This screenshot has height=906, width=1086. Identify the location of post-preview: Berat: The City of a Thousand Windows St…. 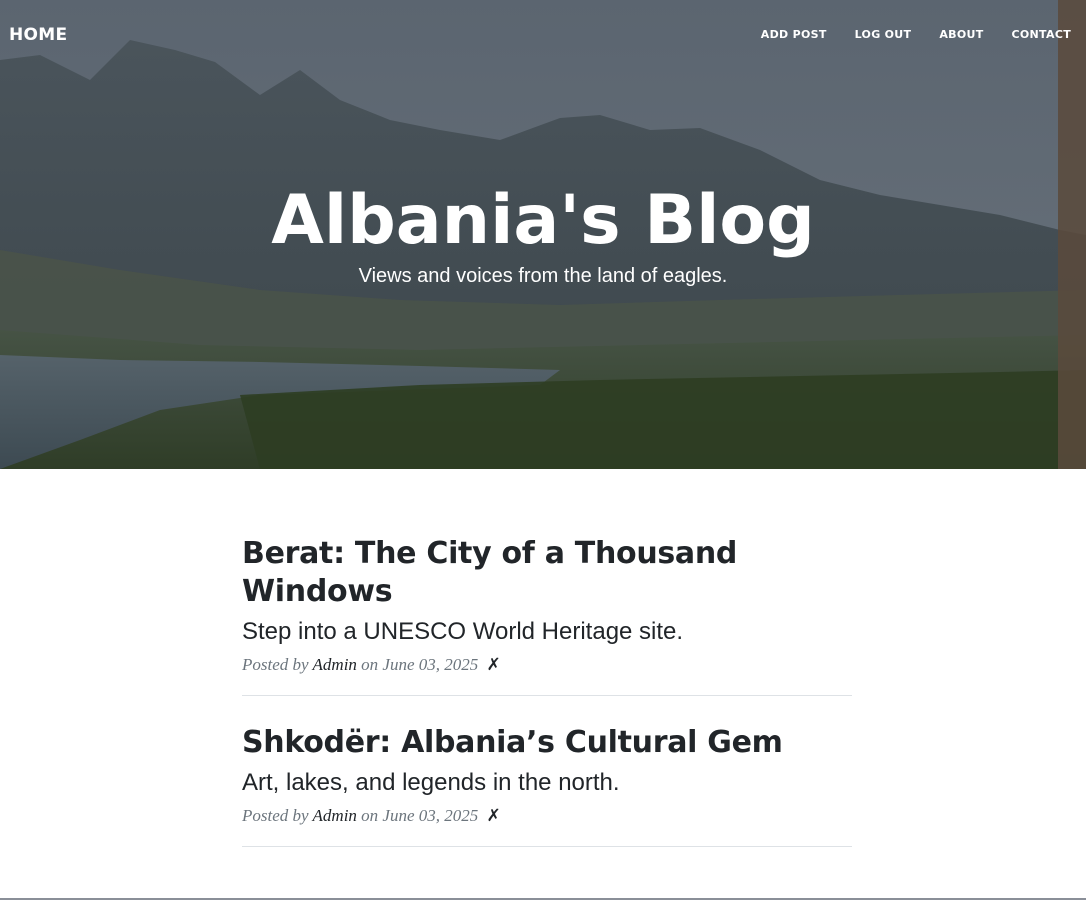
(547, 615).